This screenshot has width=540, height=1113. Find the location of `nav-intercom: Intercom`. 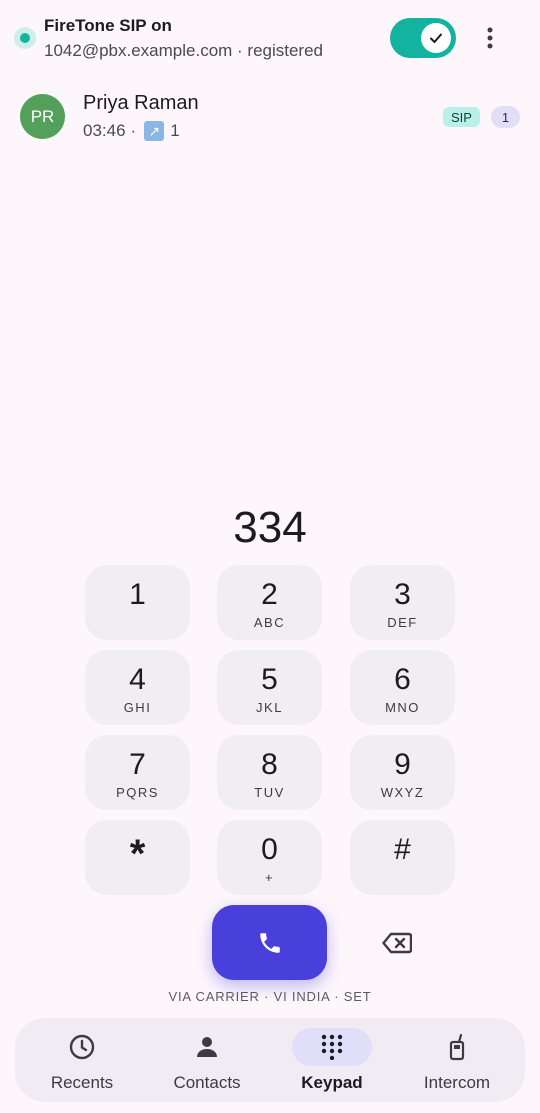

nav-intercom: Intercom is located at coordinates (457, 1060).